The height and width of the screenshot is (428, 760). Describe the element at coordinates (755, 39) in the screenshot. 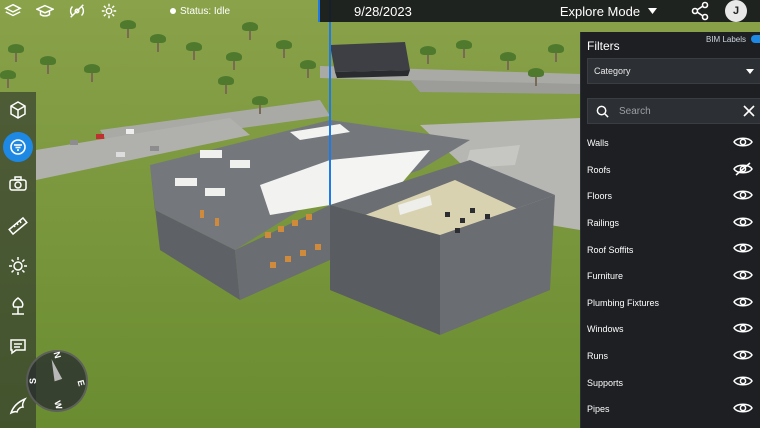

I see `bim-labels-toggle` at that location.